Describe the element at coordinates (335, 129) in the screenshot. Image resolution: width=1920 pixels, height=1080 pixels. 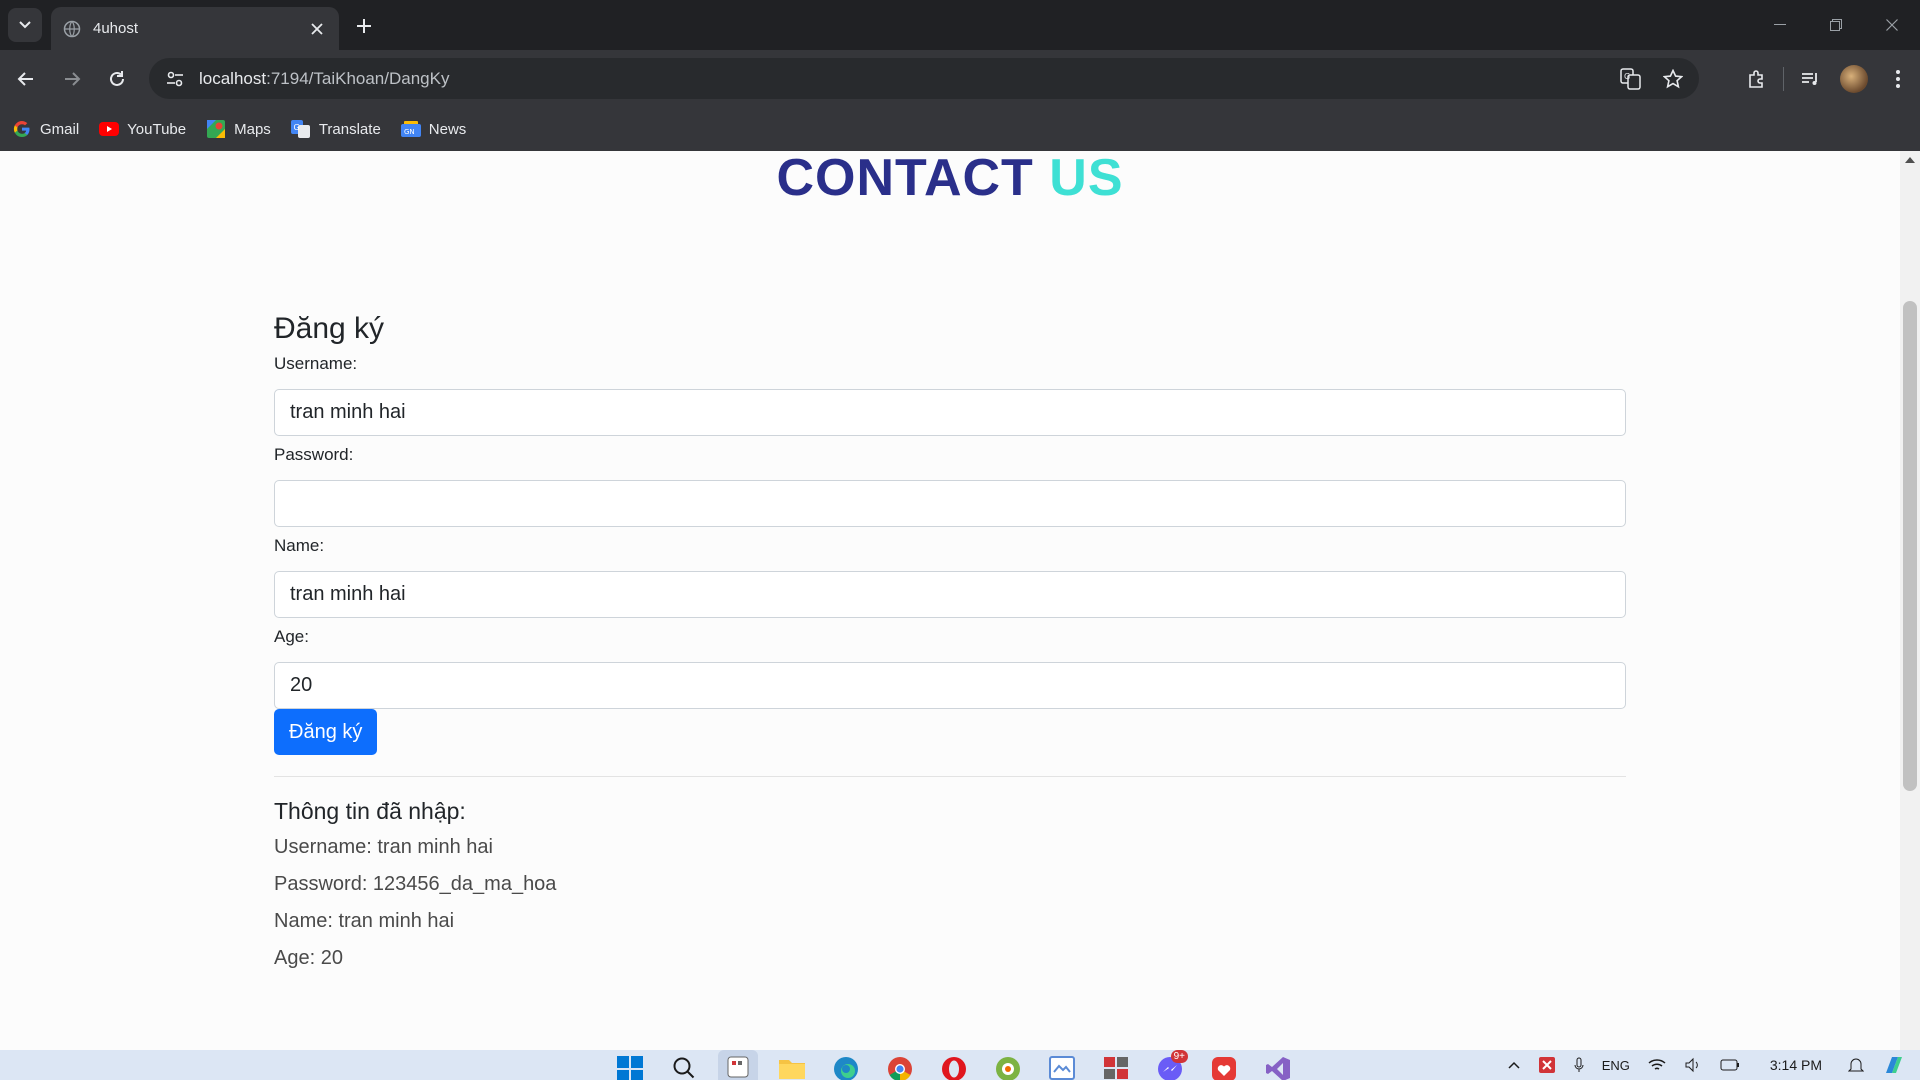
I see `bookmark-translate: G Translate` at that location.